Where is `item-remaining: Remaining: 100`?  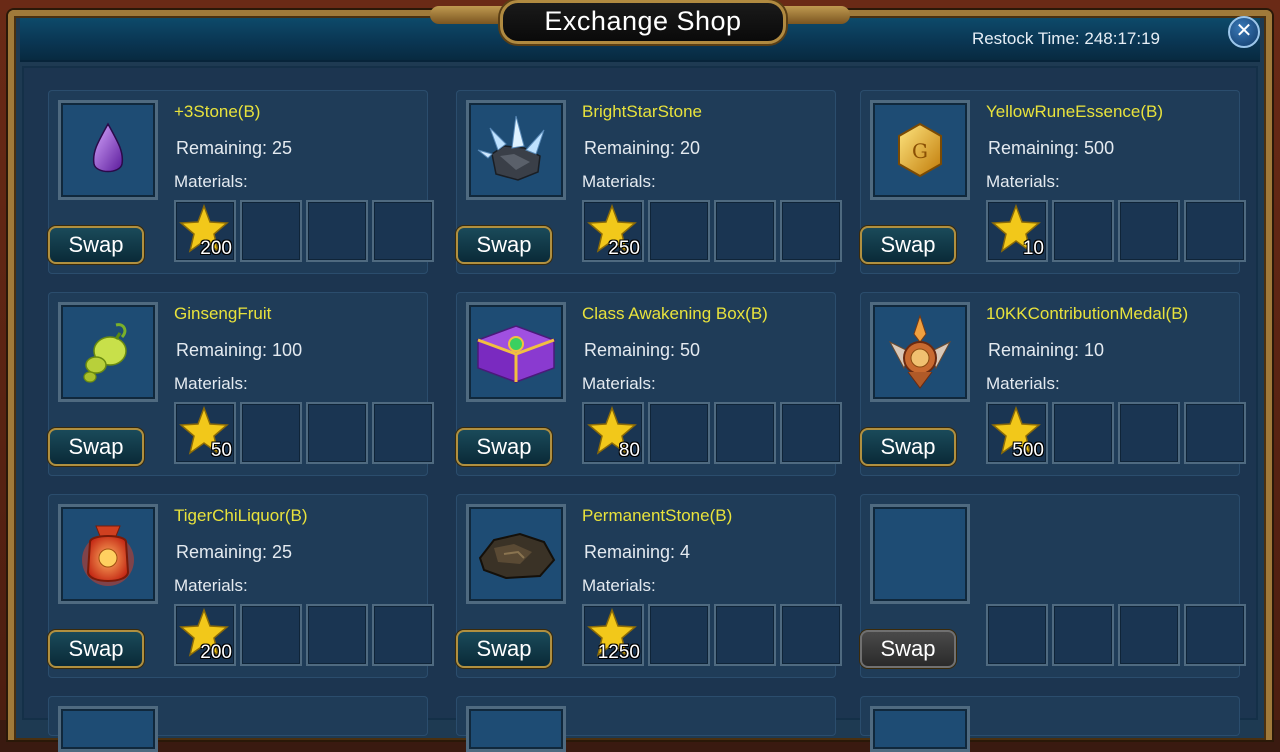 item-remaining: Remaining: 100 is located at coordinates (239, 350).